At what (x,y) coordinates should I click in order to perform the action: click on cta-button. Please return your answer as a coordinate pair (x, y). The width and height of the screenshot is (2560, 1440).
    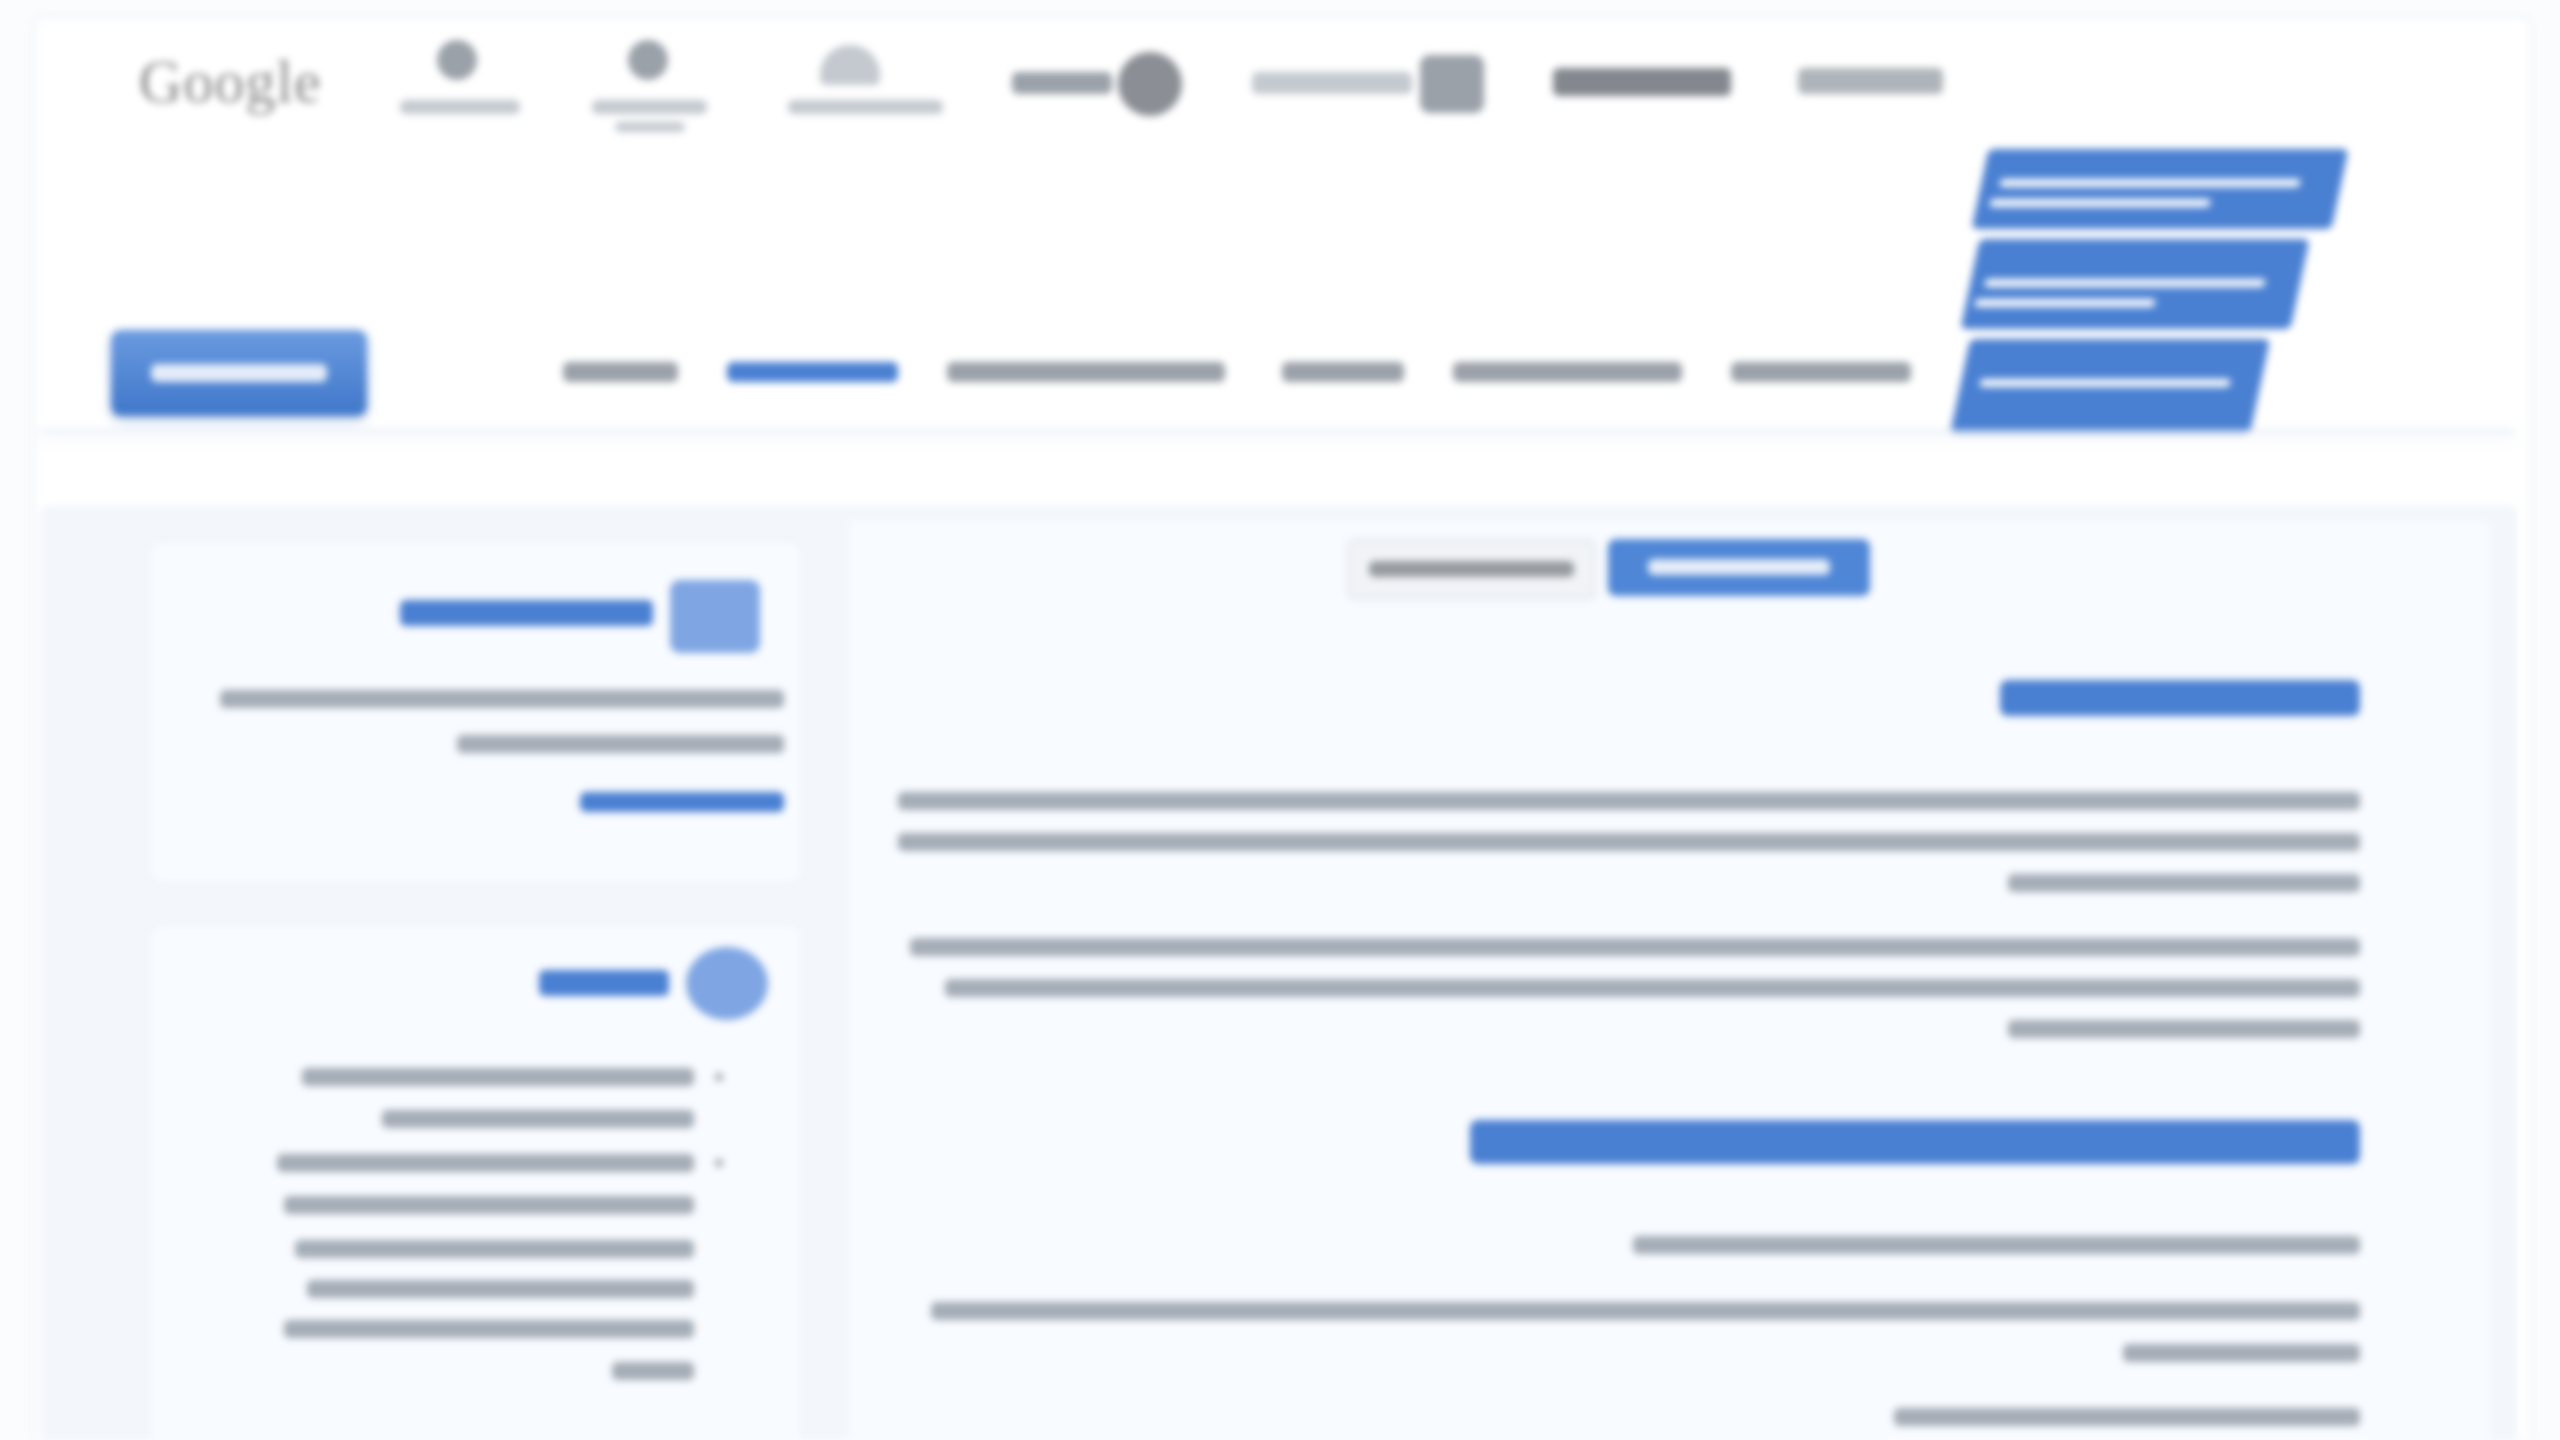
    Looking at the image, I should click on (239, 373).